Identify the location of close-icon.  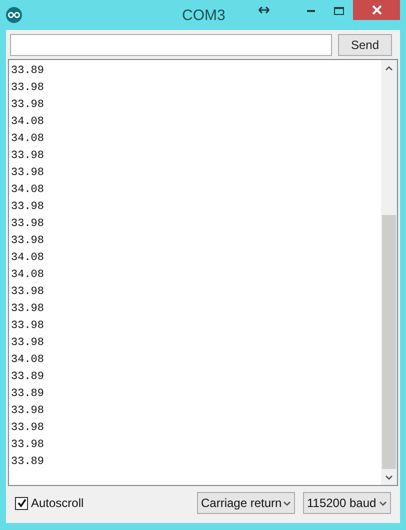
(377, 10).